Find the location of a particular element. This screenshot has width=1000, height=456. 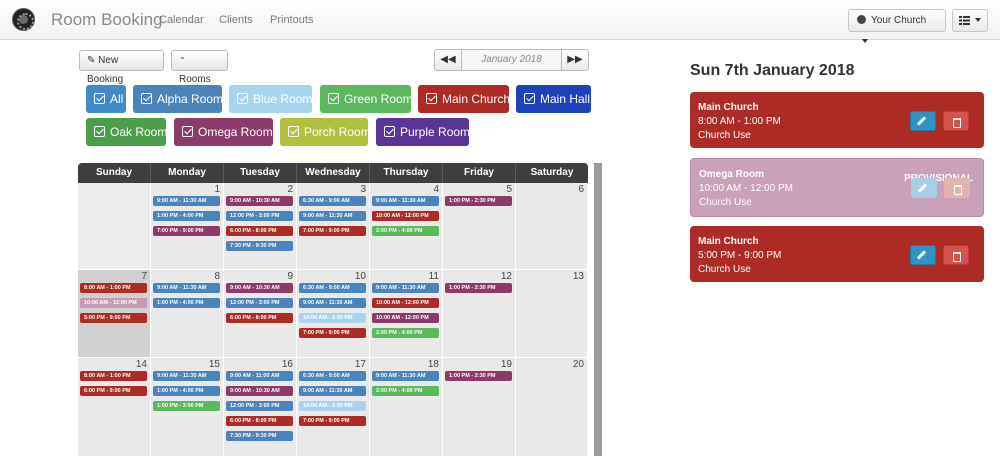

new-booking-button: ✎ New Booking is located at coordinates (121, 67).